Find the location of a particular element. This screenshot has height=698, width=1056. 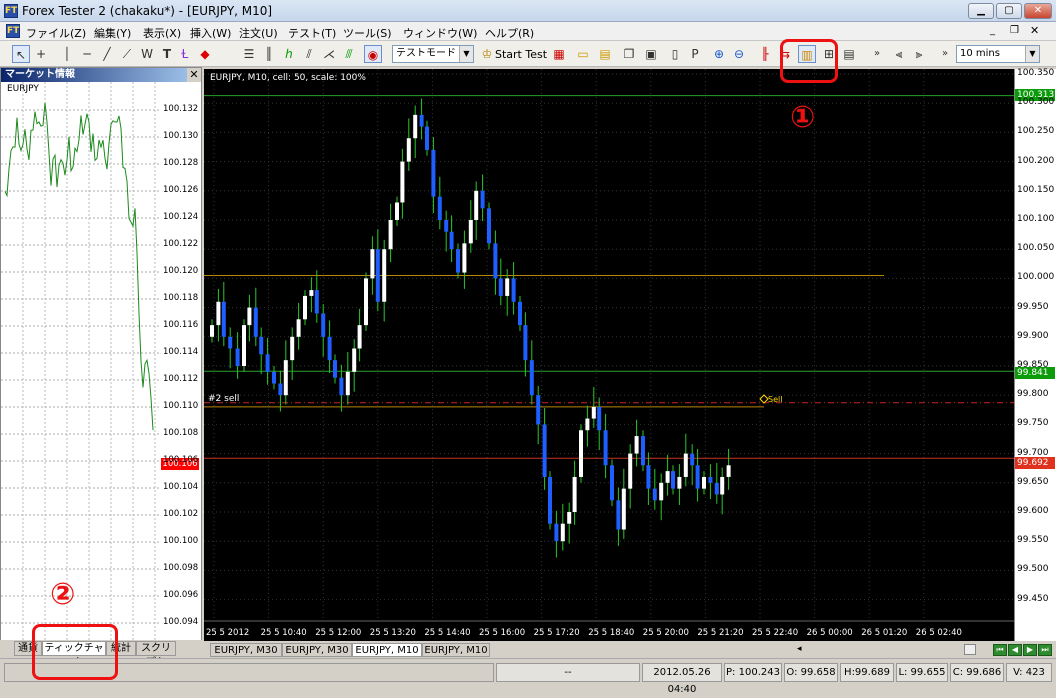

vlines-icon: ║ is located at coordinates (269, 54).